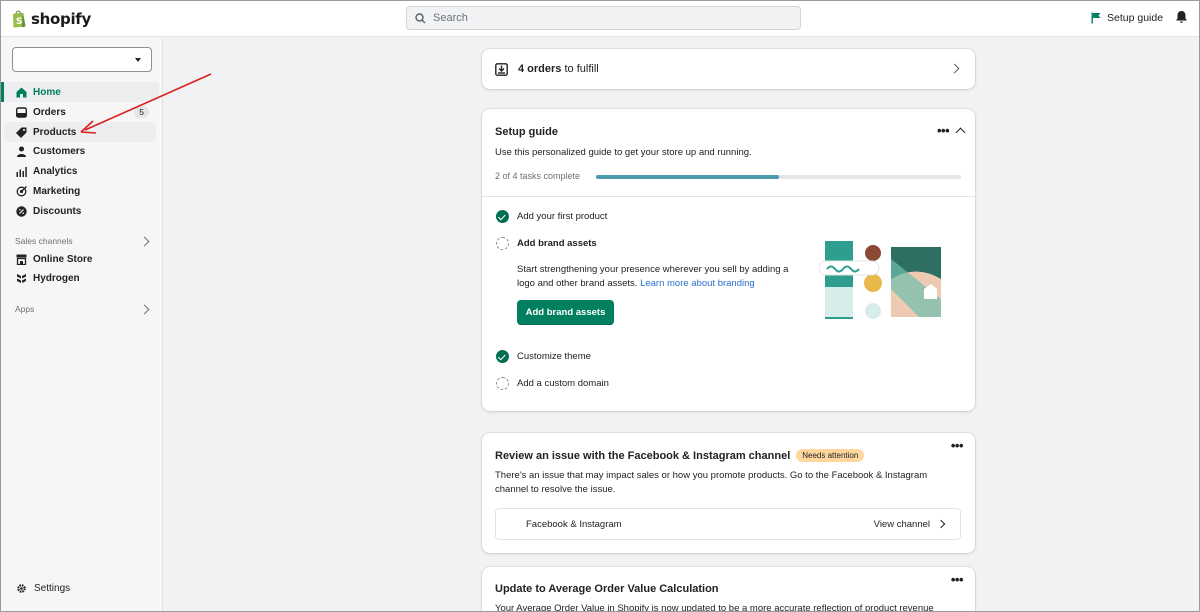  I want to click on download-icon, so click(501, 69).